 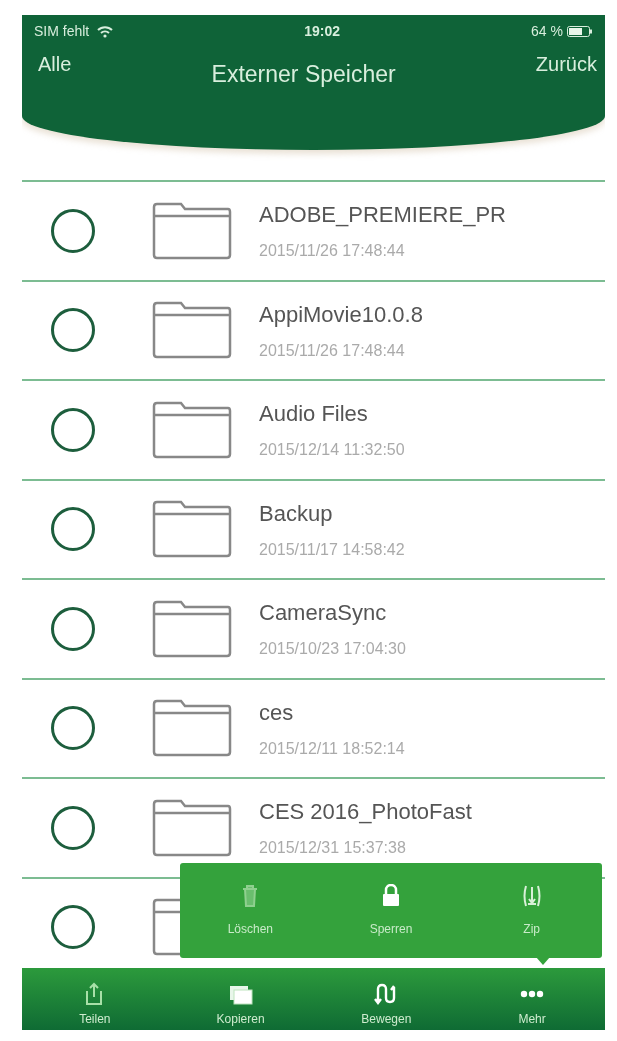 What do you see at coordinates (332, 748) in the screenshot?
I see `file-date: 2015/12/11 18:52:14` at bounding box center [332, 748].